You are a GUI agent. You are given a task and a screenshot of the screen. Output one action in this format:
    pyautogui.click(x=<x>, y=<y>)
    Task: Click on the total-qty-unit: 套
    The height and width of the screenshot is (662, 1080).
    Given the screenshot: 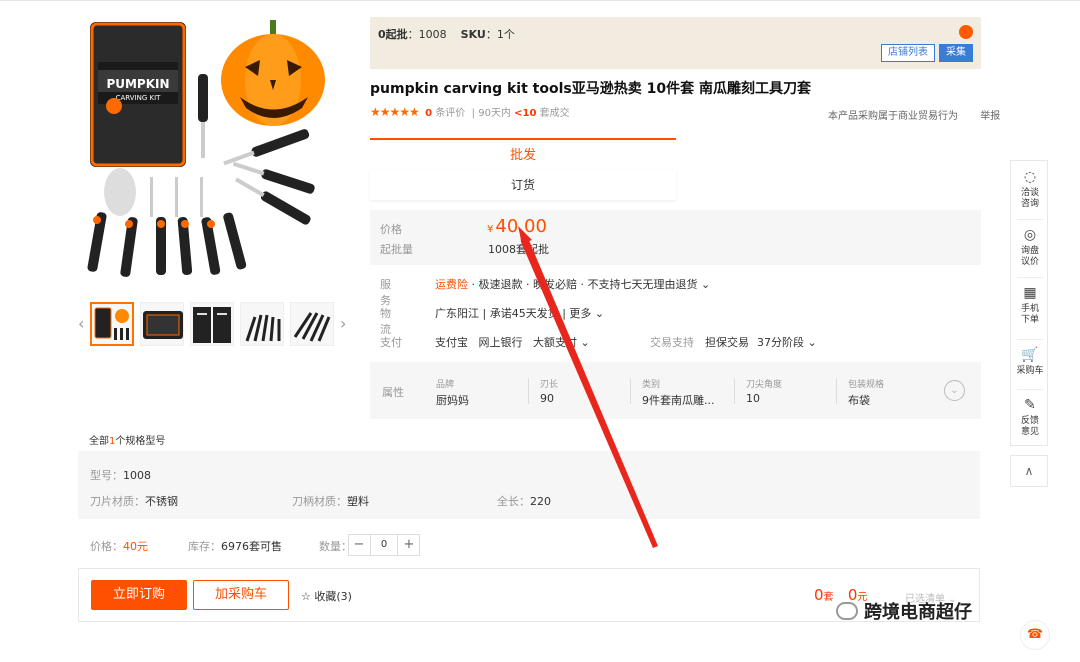 What is the action you would take?
    pyautogui.click(x=828, y=597)
    